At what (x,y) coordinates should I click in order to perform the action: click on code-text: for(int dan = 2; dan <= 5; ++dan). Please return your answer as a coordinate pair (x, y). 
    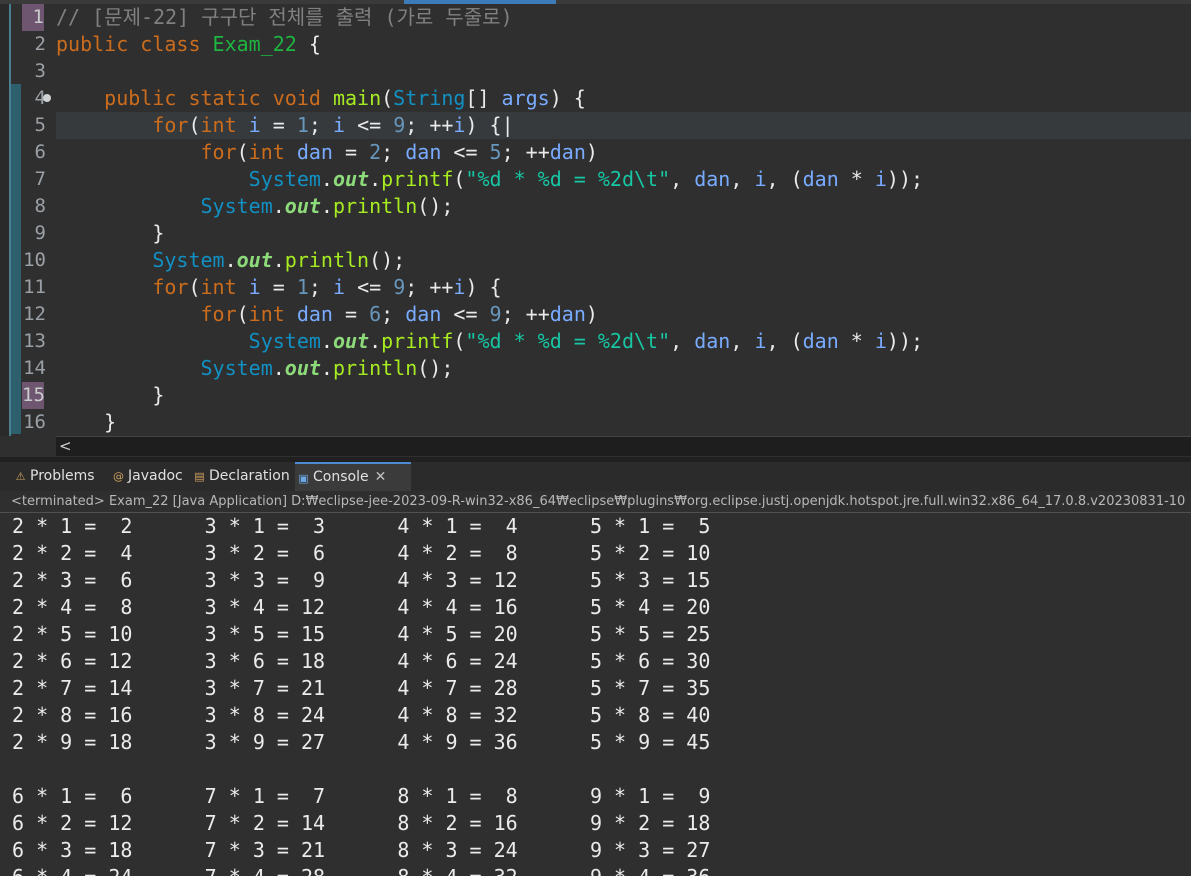
    Looking at the image, I should click on (326, 152).